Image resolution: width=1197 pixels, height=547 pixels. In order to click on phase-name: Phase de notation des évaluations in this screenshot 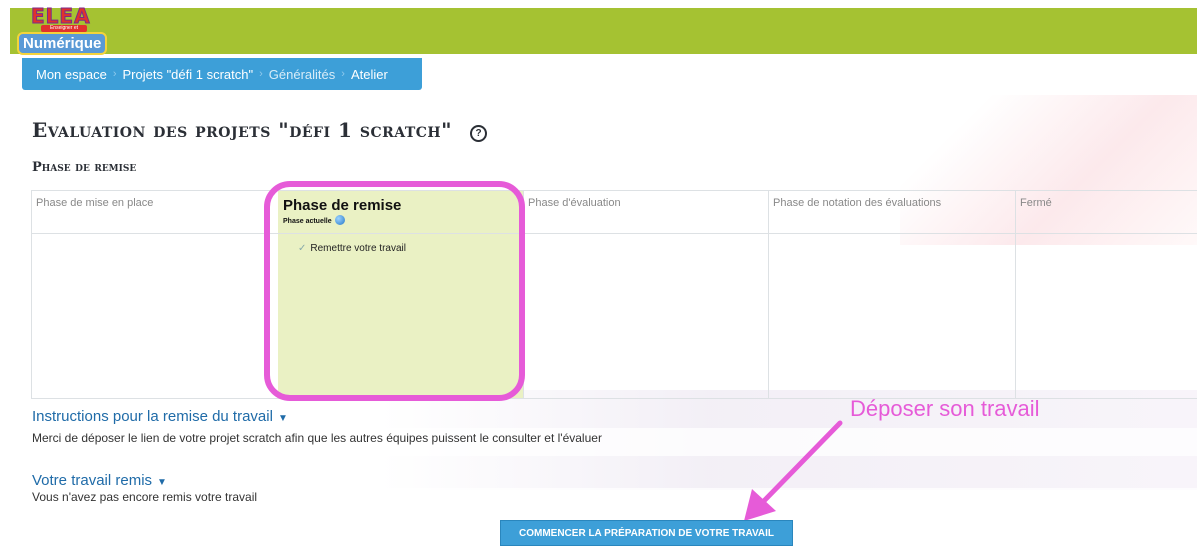, I will do `click(857, 203)`.